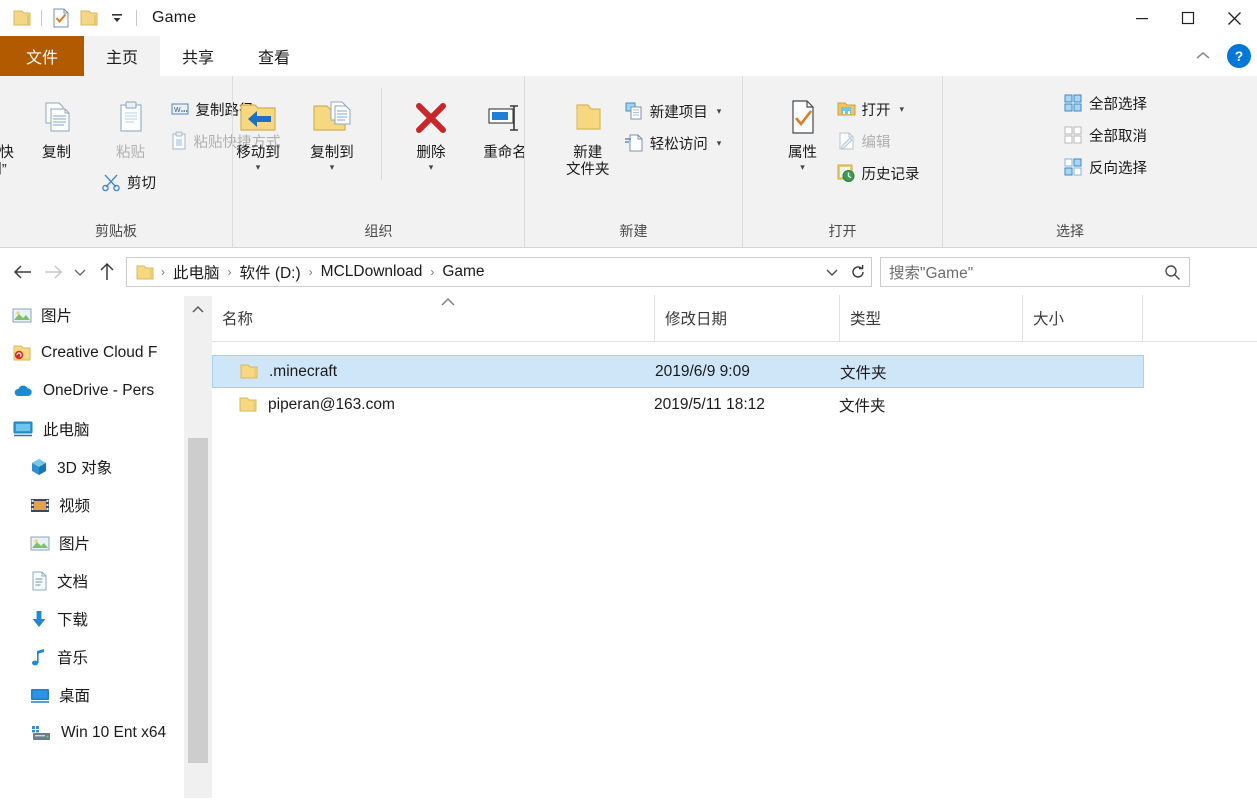  I want to click on sort-ascending-icon, so click(448, 302).